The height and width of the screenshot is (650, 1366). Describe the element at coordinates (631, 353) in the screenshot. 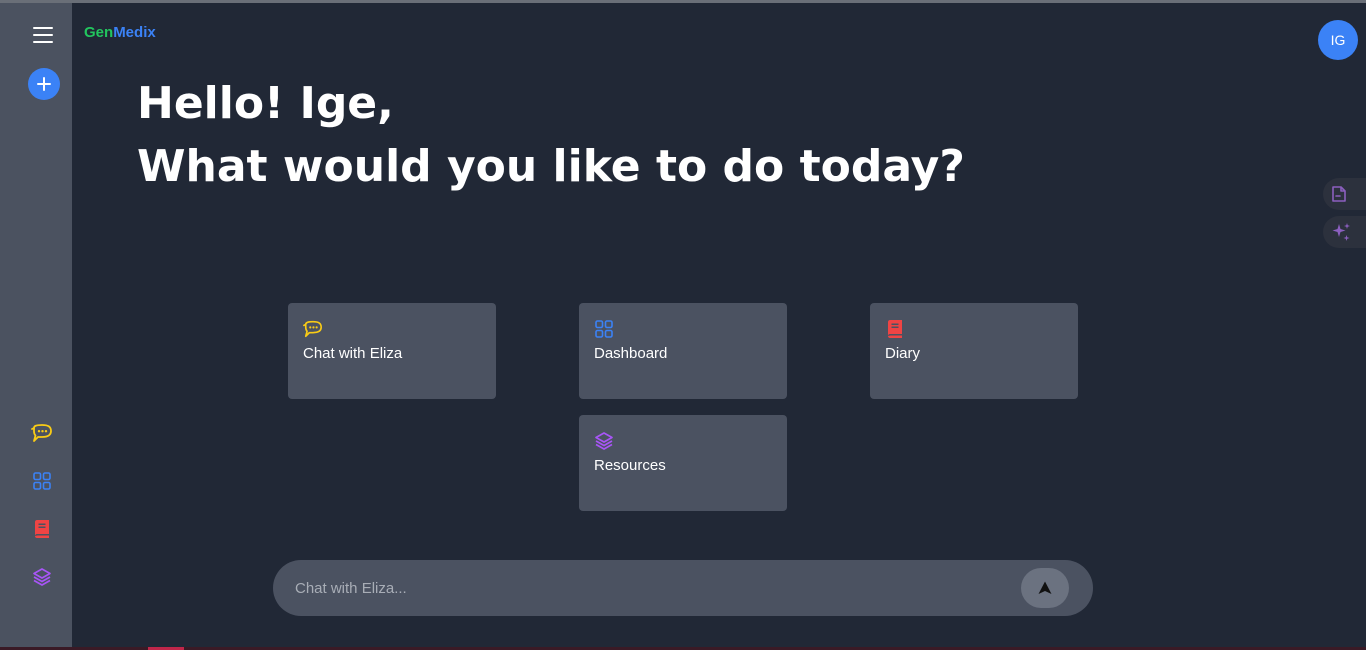

I see `card-label: Dashboard` at that location.